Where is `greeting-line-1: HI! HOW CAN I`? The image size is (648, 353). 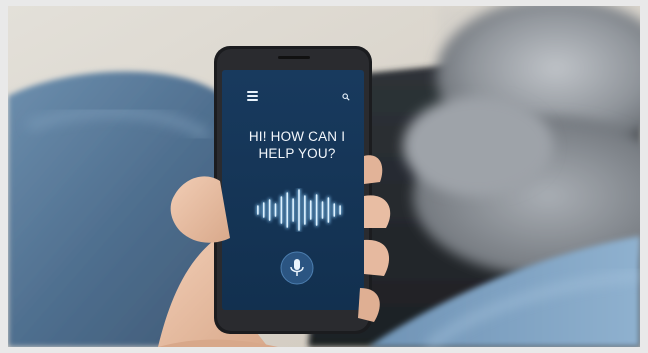
greeting-line-1: HI! HOW CAN I is located at coordinates (297, 136).